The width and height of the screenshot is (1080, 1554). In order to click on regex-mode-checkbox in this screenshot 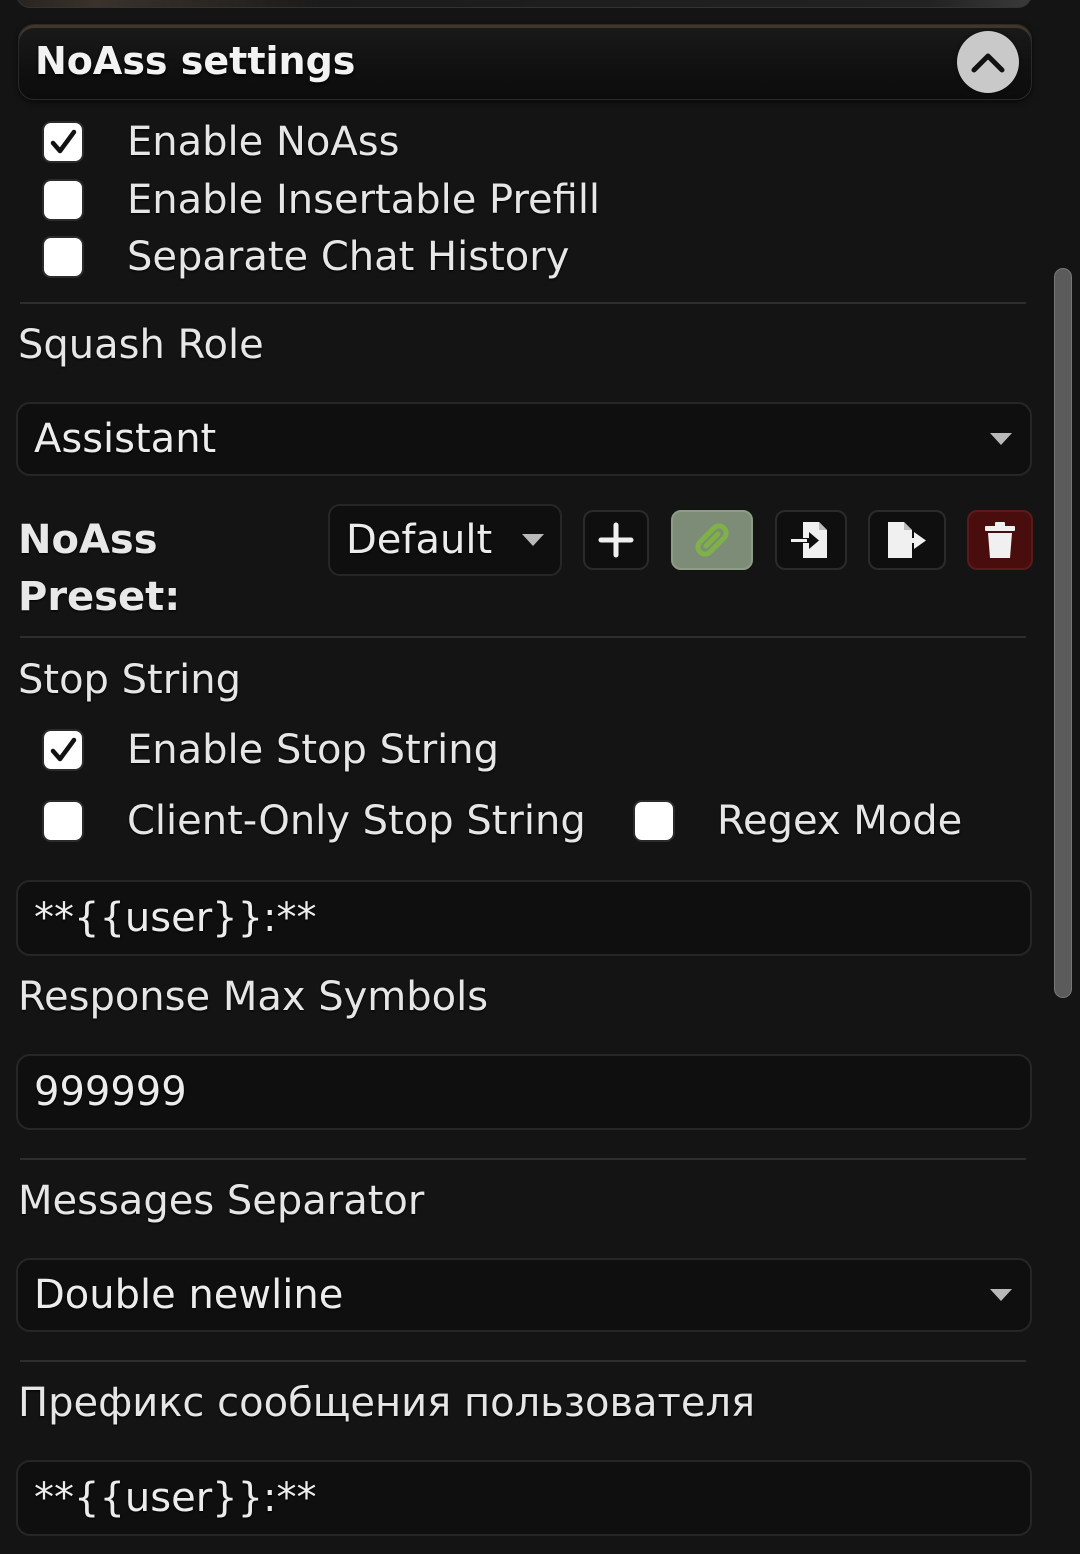, I will do `click(654, 821)`.